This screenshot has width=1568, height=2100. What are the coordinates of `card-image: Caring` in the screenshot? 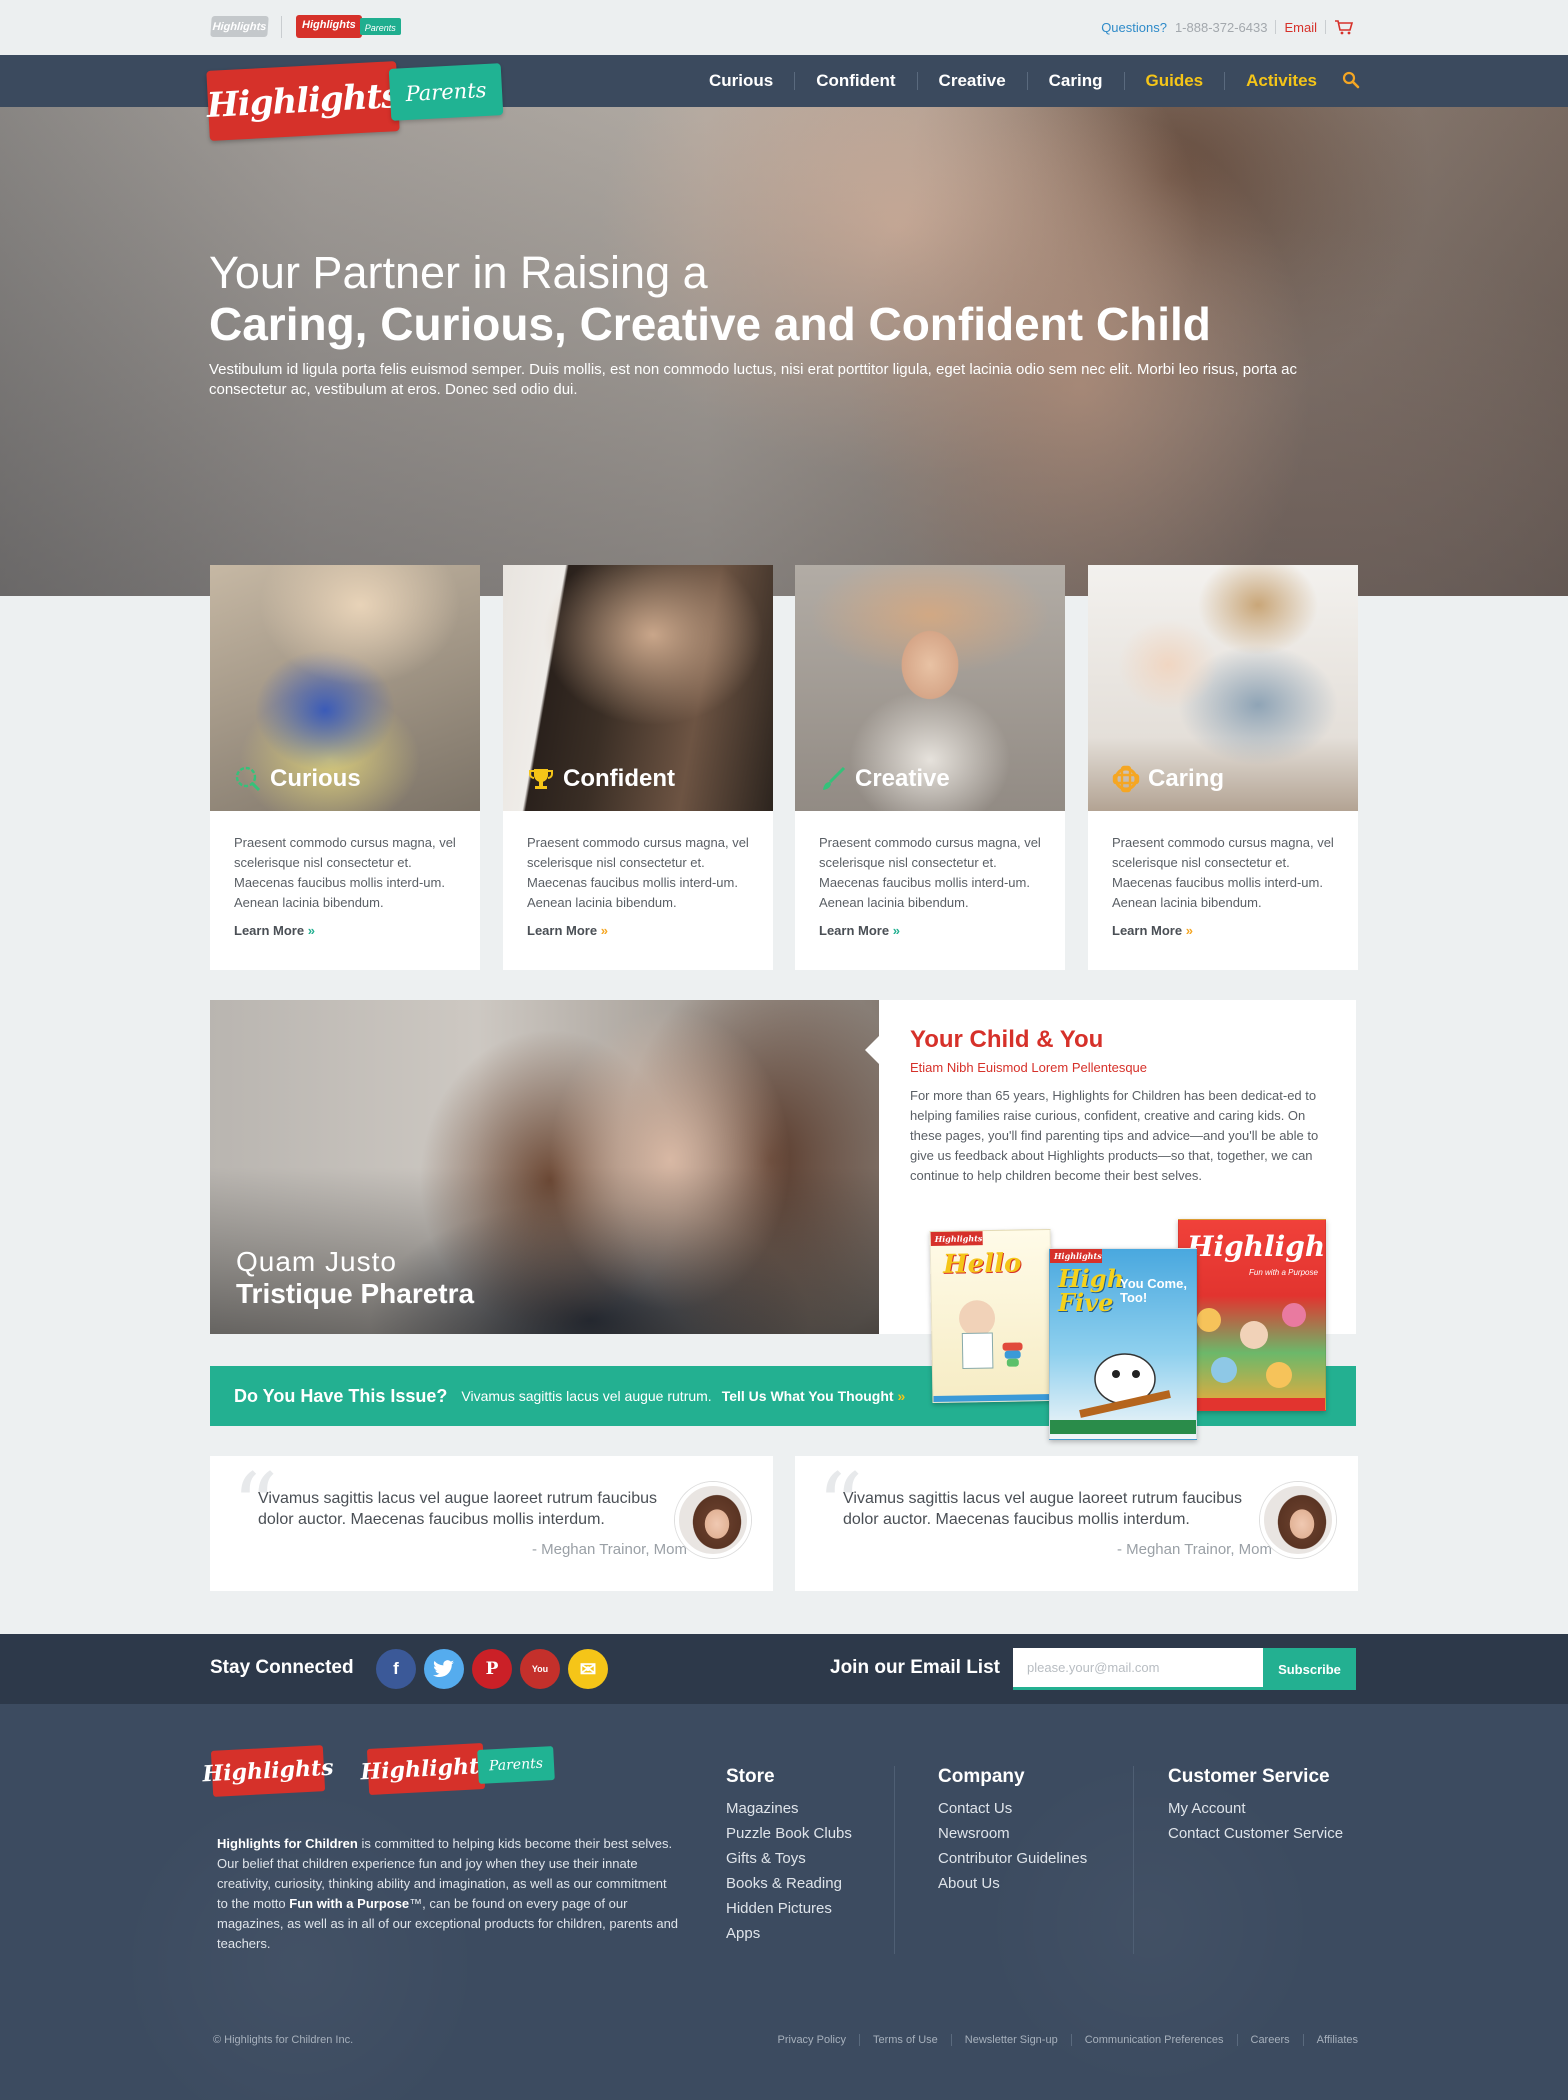 It's located at (1223, 688).